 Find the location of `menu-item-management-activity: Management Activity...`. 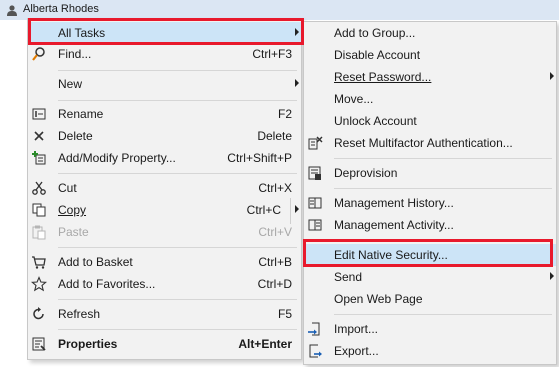

menu-item-management-activity: Management Activity... is located at coordinates (430, 225).